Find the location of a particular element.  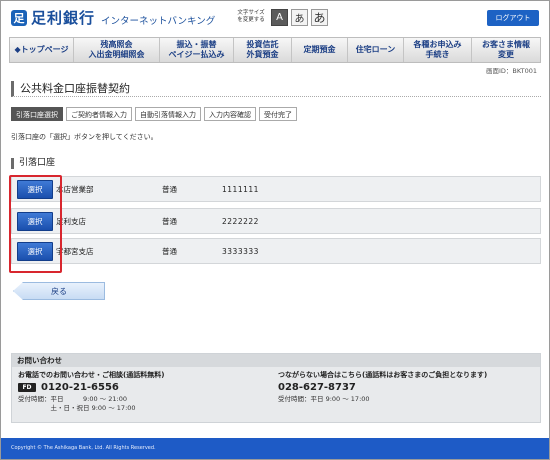

account-number: 2222222 is located at coordinates (240, 221).